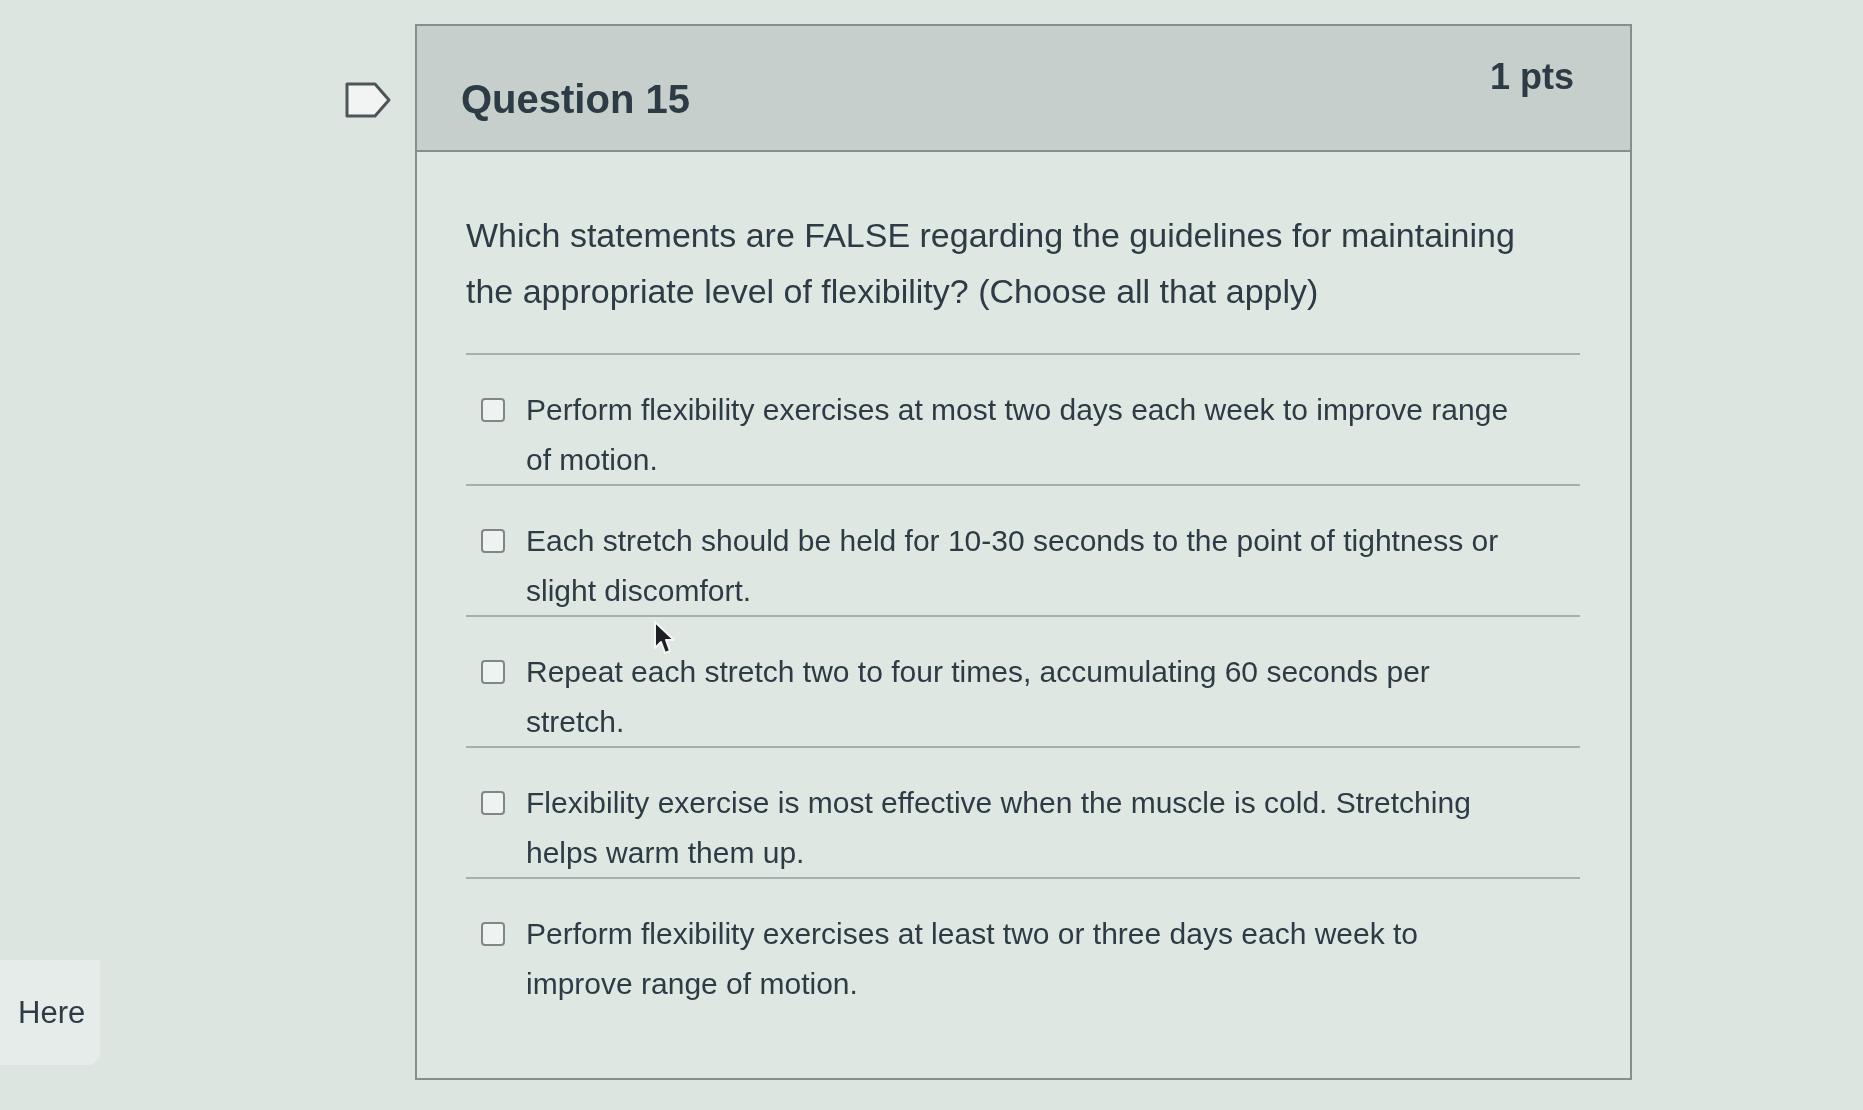  Describe the element at coordinates (973, 959) in the screenshot. I see `answer-text: Perform flexibility exercises at least two or three days each week to improve range of motion.` at that location.